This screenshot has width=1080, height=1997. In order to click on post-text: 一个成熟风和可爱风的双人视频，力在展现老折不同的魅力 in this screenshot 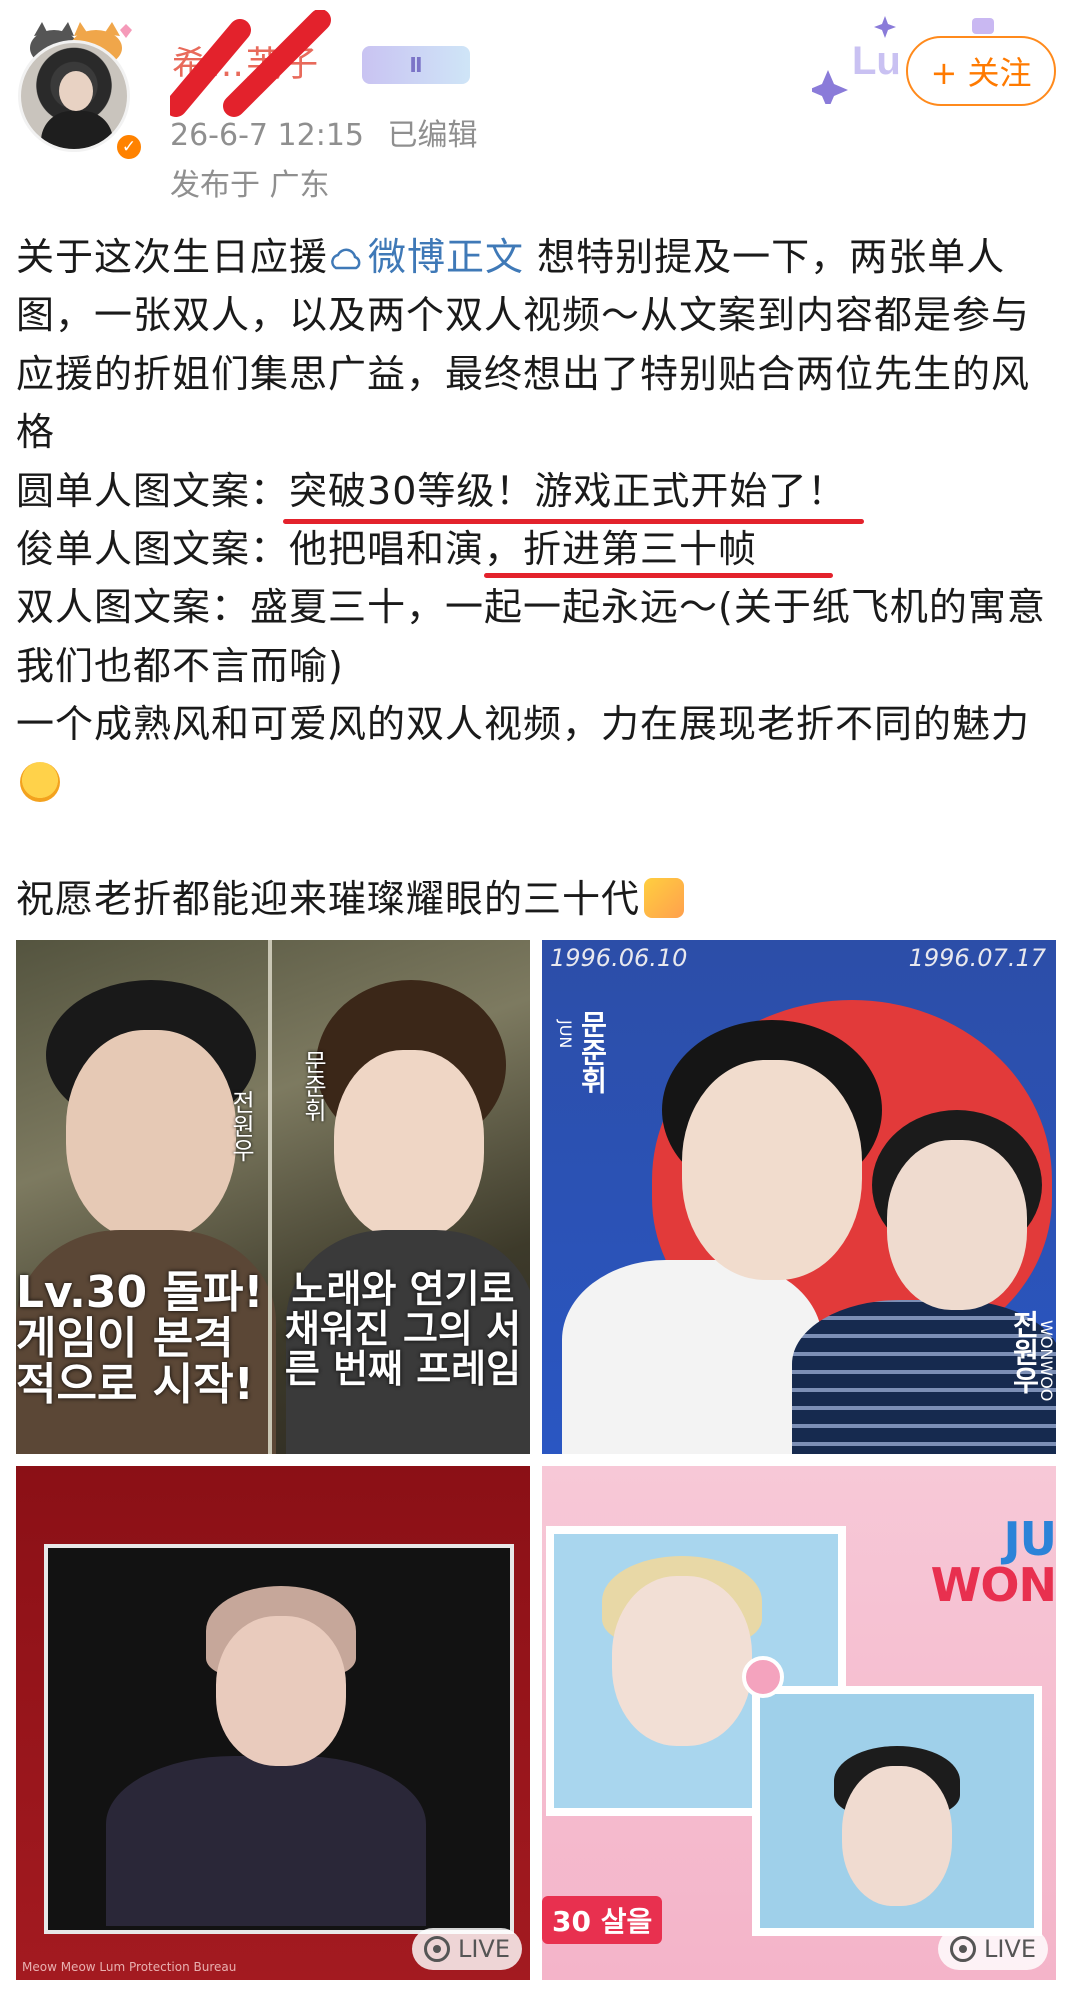, I will do `click(523, 724)`.